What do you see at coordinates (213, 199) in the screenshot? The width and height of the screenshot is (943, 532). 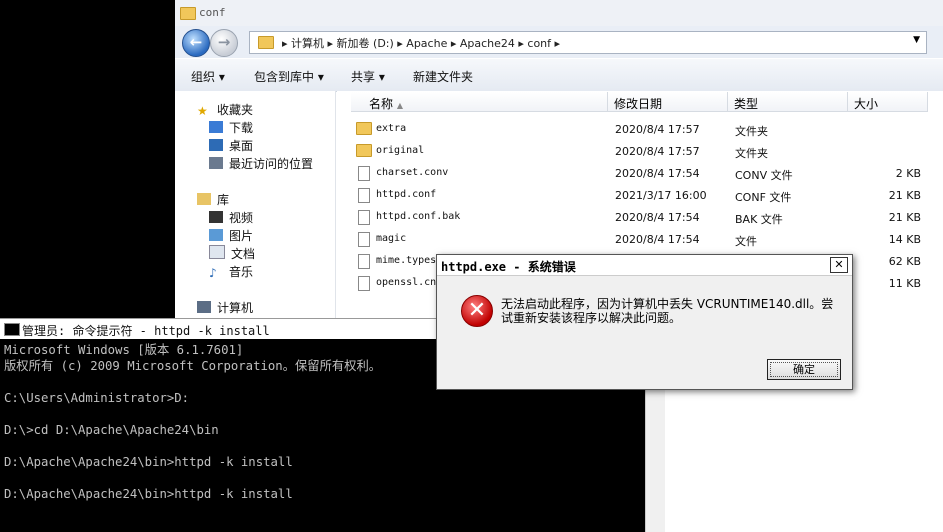 I see `nav-libraries: 库` at bounding box center [213, 199].